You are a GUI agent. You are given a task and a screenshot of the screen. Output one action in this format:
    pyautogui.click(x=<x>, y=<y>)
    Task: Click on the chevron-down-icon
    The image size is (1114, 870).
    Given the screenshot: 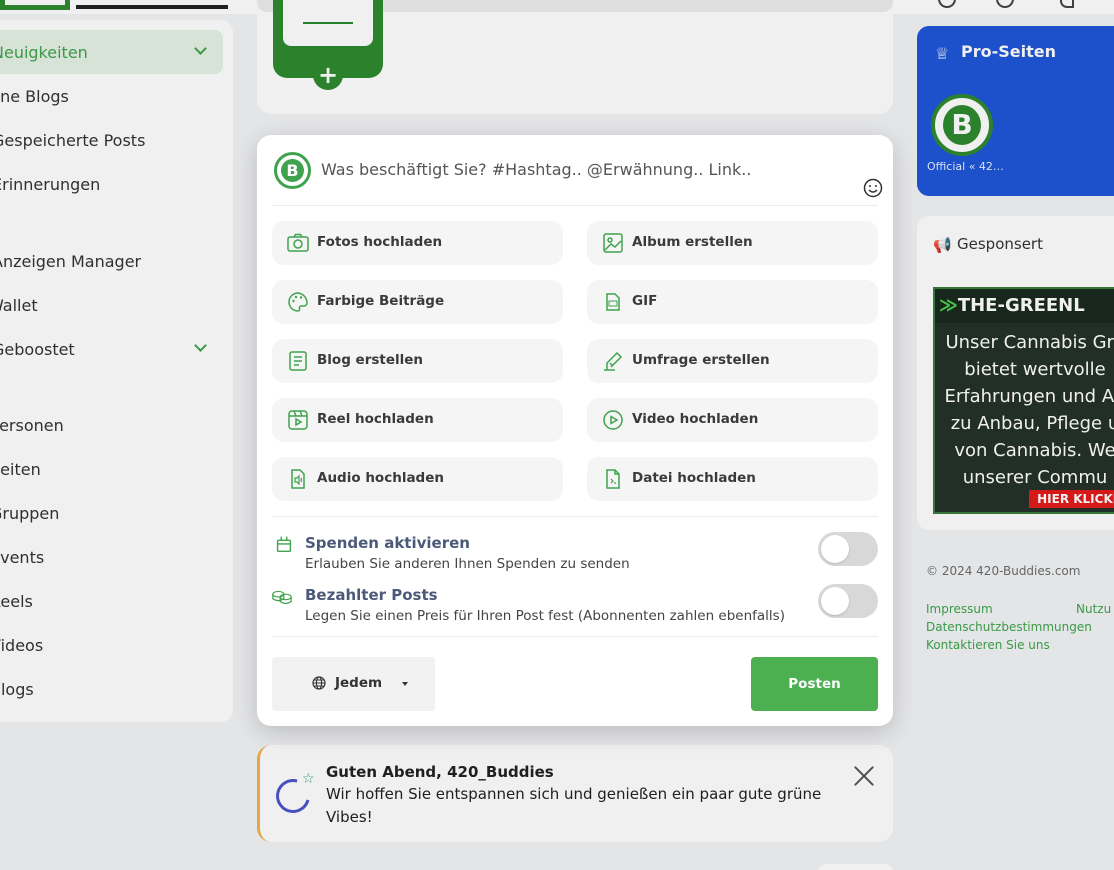 What is the action you would take?
    pyautogui.click(x=405, y=684)
    